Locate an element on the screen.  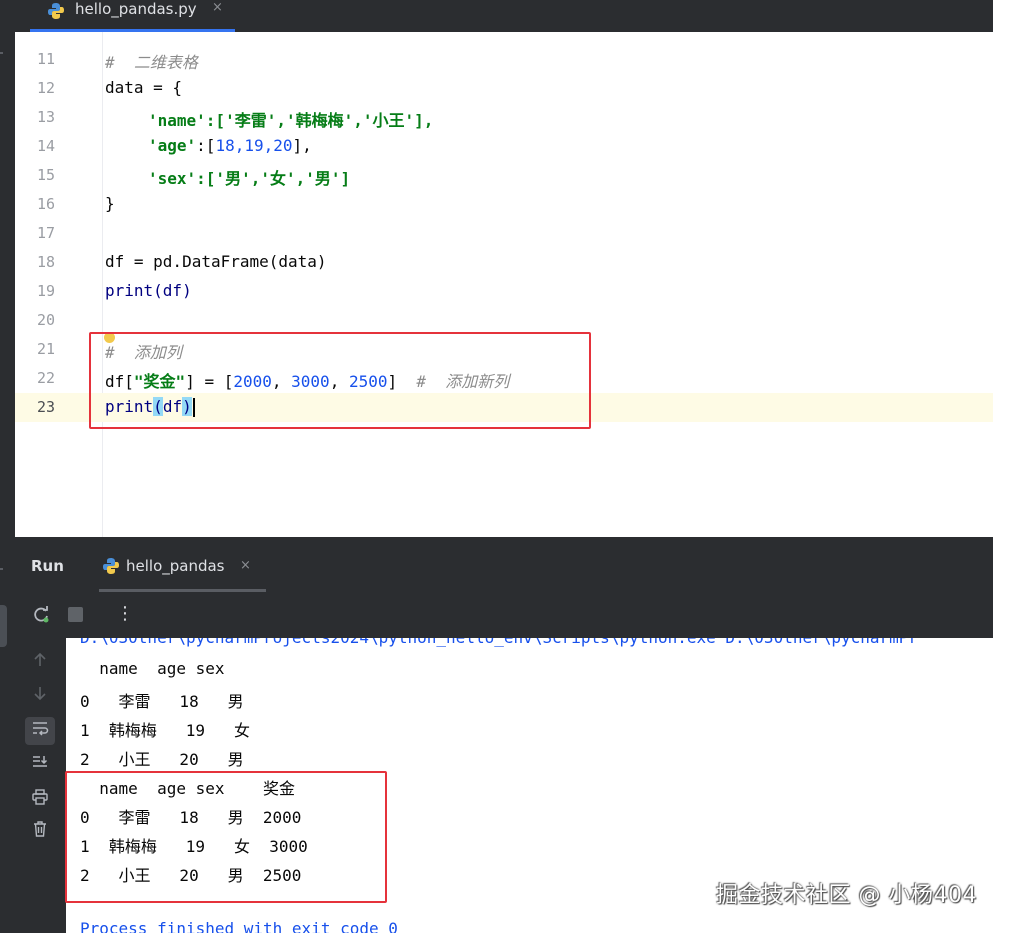
code-text: 'name':['李雷','韩梅梅','小王'], is located at coordinates (291, 120).